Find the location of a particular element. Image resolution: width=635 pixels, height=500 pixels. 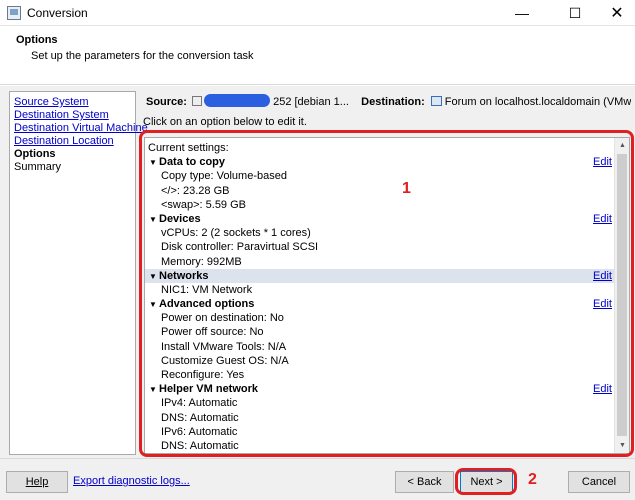

minimize-button: — is located at coordinates (522, 13).